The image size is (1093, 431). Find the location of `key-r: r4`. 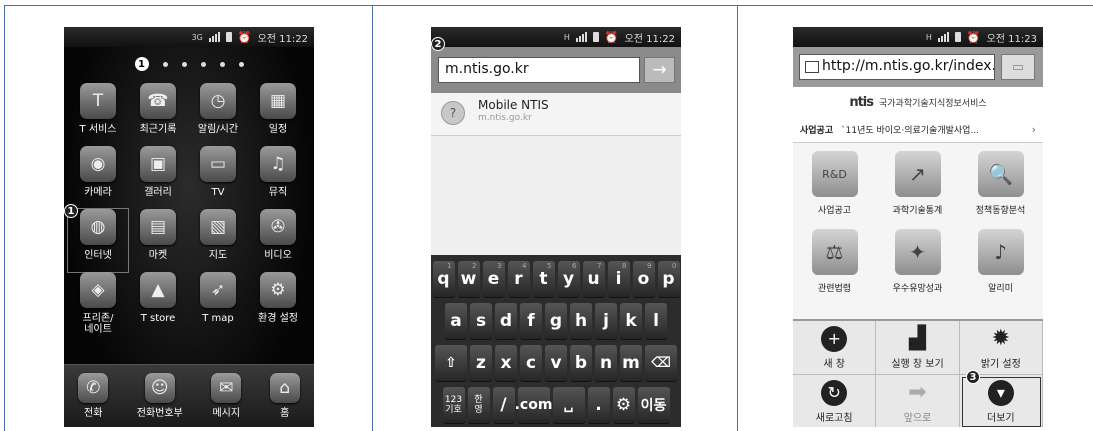

key-r: r4 is located at coordinates (518, 279).